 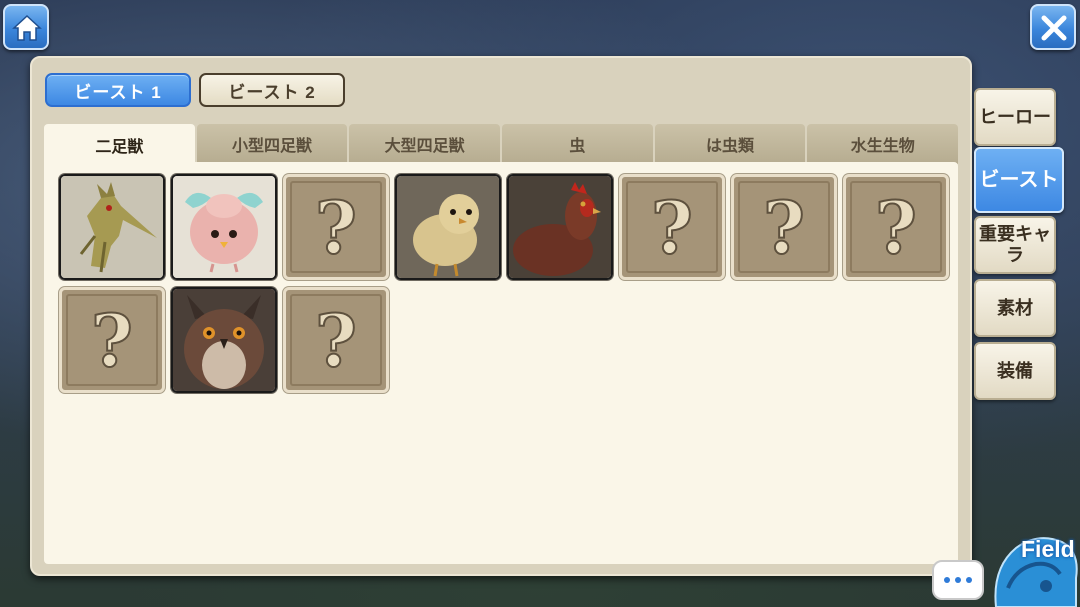 I want to click on chick-icon, so click(x=448, y=227).